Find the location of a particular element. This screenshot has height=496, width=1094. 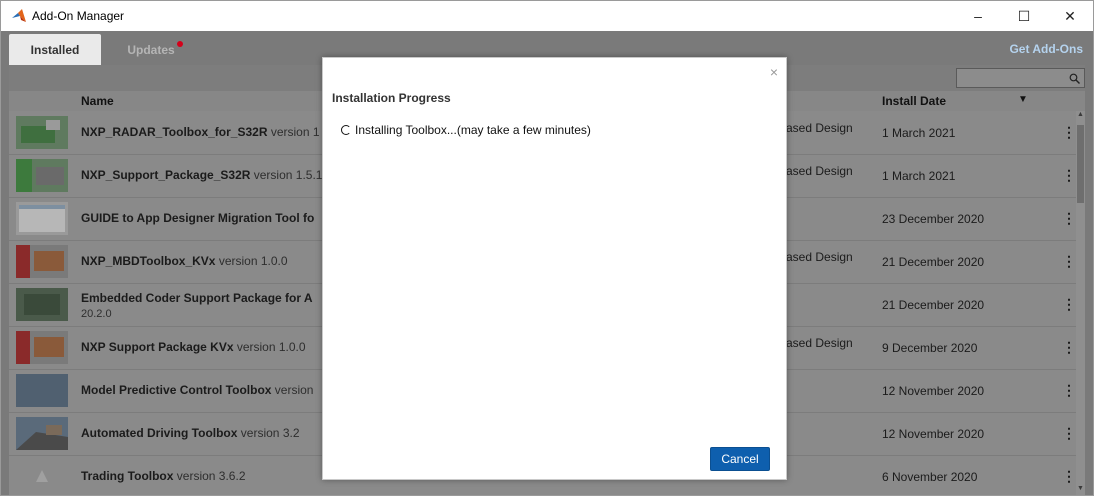

close-button: ✕ is located at coordinates (1070, 16).